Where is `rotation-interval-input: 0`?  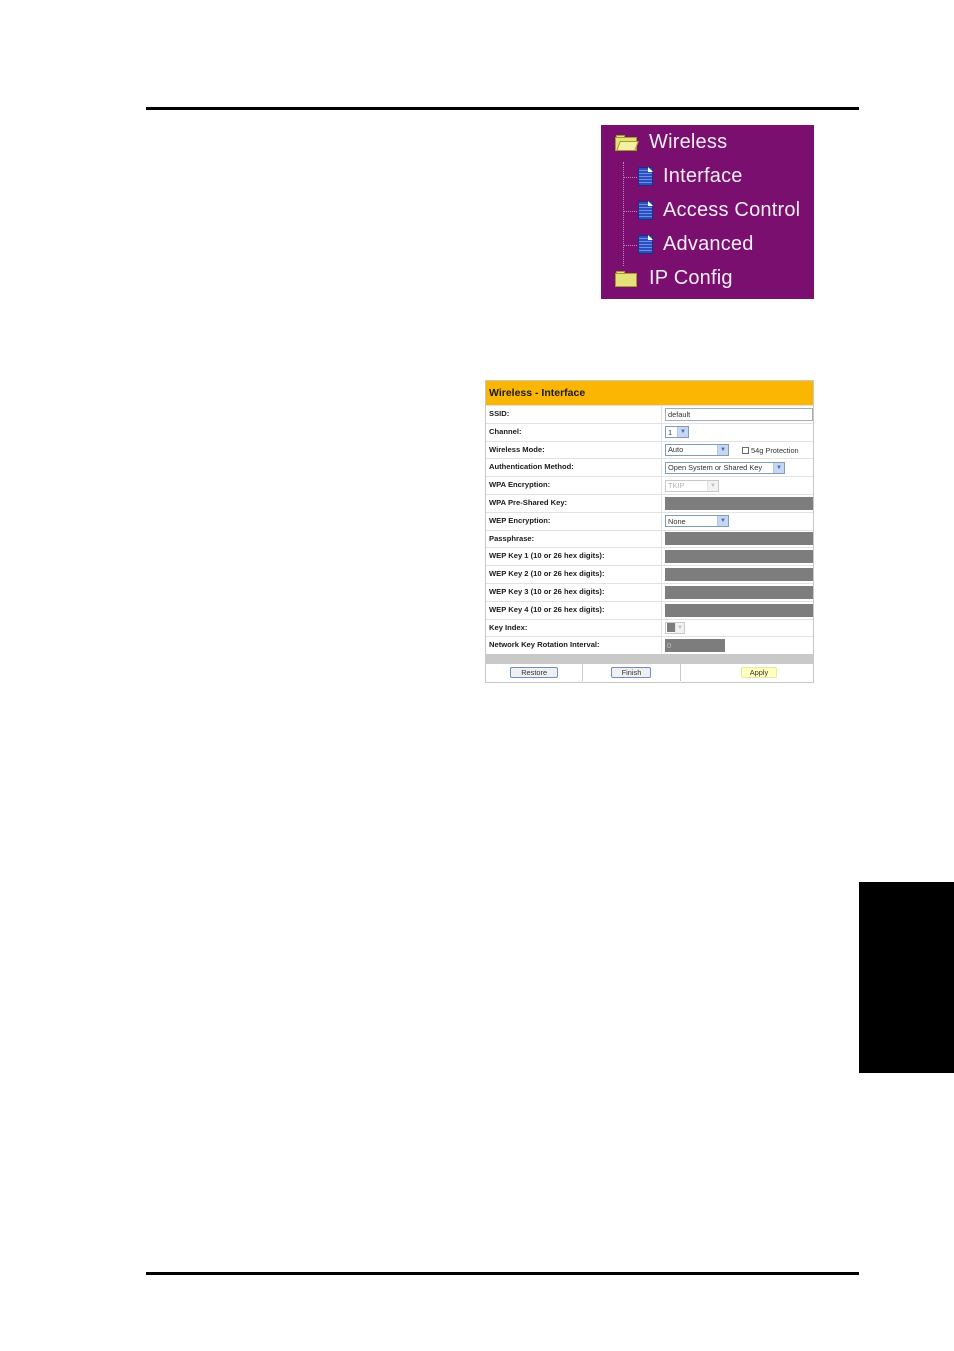 rotation-interval-input: 0 is located at coordinates (695, 646).